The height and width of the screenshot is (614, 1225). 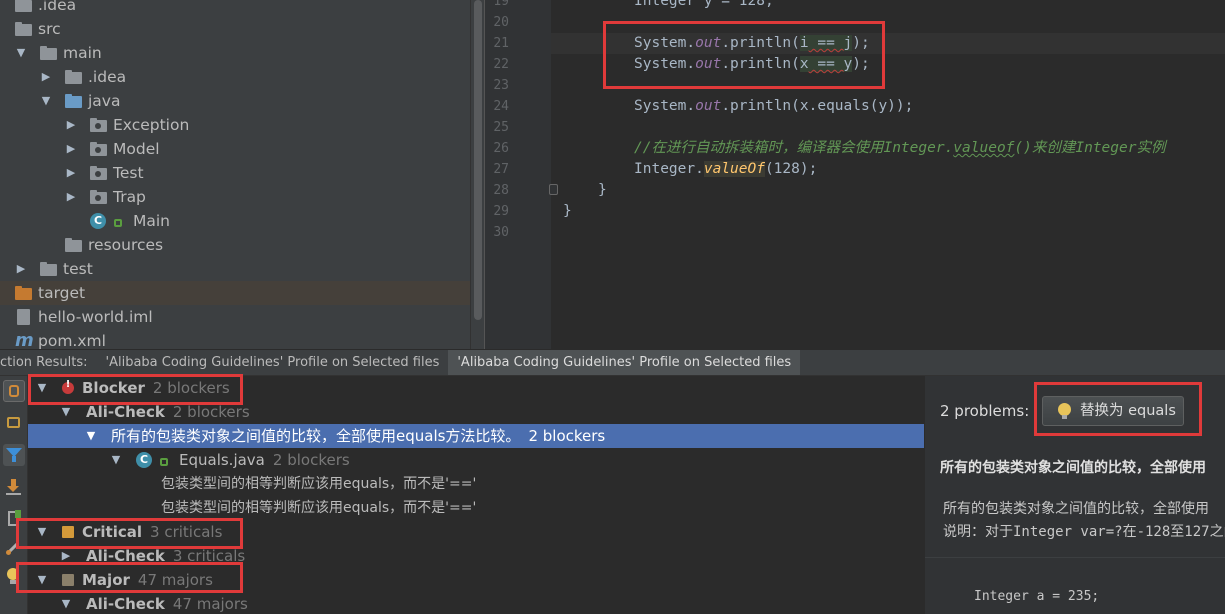 What do you see at coordinates (235, 77) in the screenshot?
I see `tree-item-idea: ▶ .idea` at bounding box center [235, 77].